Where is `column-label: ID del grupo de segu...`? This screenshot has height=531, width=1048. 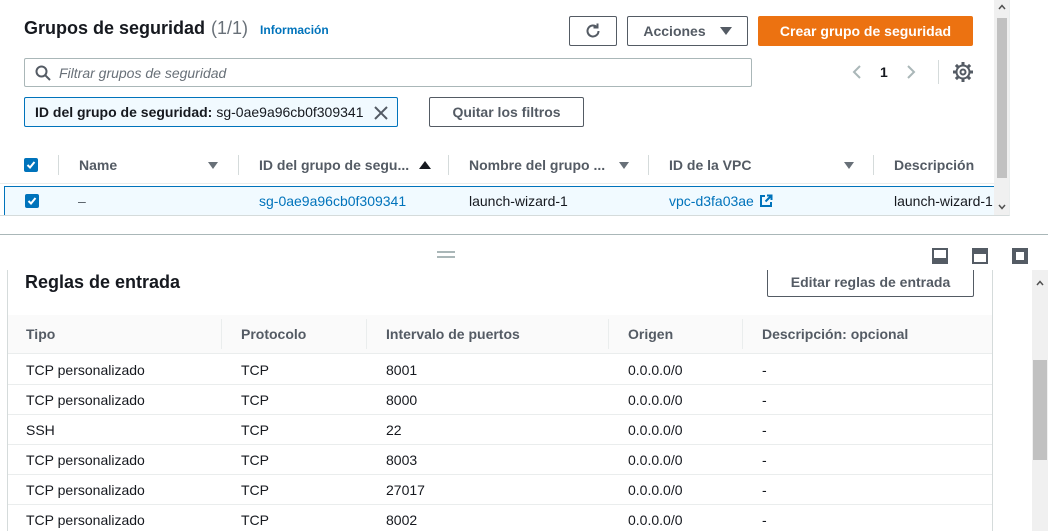 column-label: ID del grupo de segu... is located at coordinates (334, 165).